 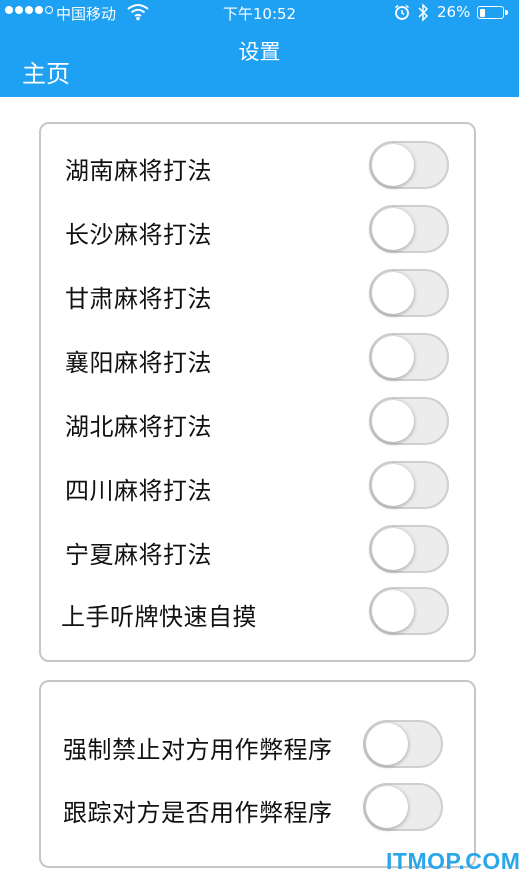 What do you see at coordinates (257, 229) in the screenshot?
I see `setting-row: 长沙麻将打法` at bounding box center [257, 229].